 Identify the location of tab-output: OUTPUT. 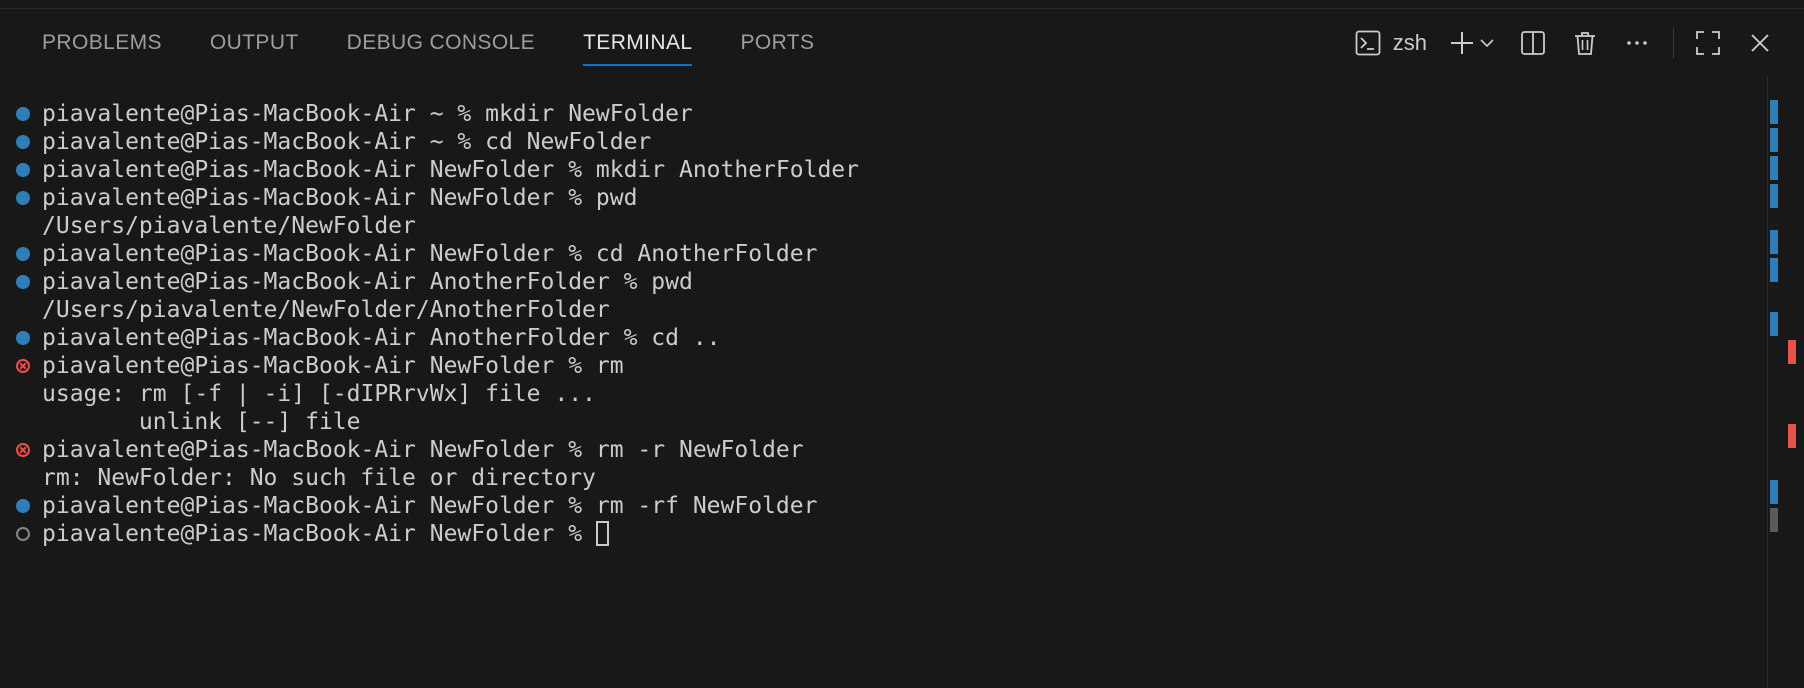
(254, 43).